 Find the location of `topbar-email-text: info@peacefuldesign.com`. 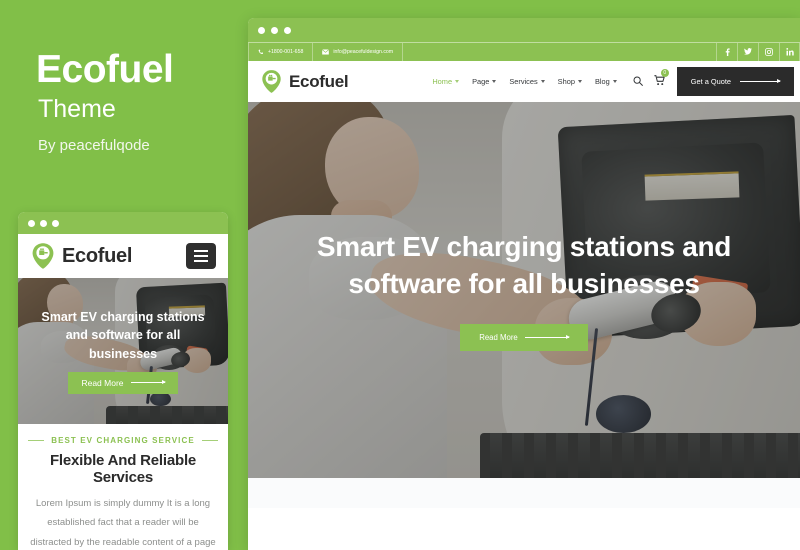

topbar-email-text: info@peacefuldesign.com is located at coordinates (363, 52).